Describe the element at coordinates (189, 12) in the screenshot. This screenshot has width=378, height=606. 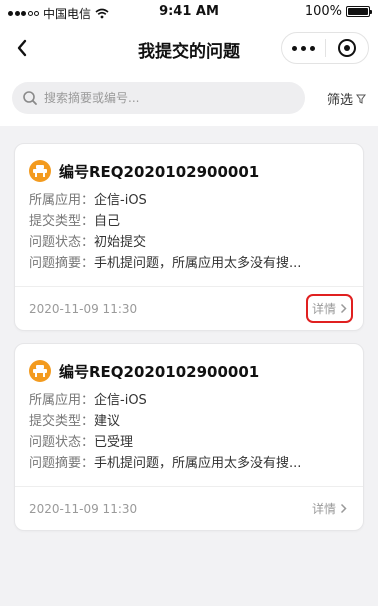
I see `status-bar: 中国电信 9:41 AM 100%` at that location.